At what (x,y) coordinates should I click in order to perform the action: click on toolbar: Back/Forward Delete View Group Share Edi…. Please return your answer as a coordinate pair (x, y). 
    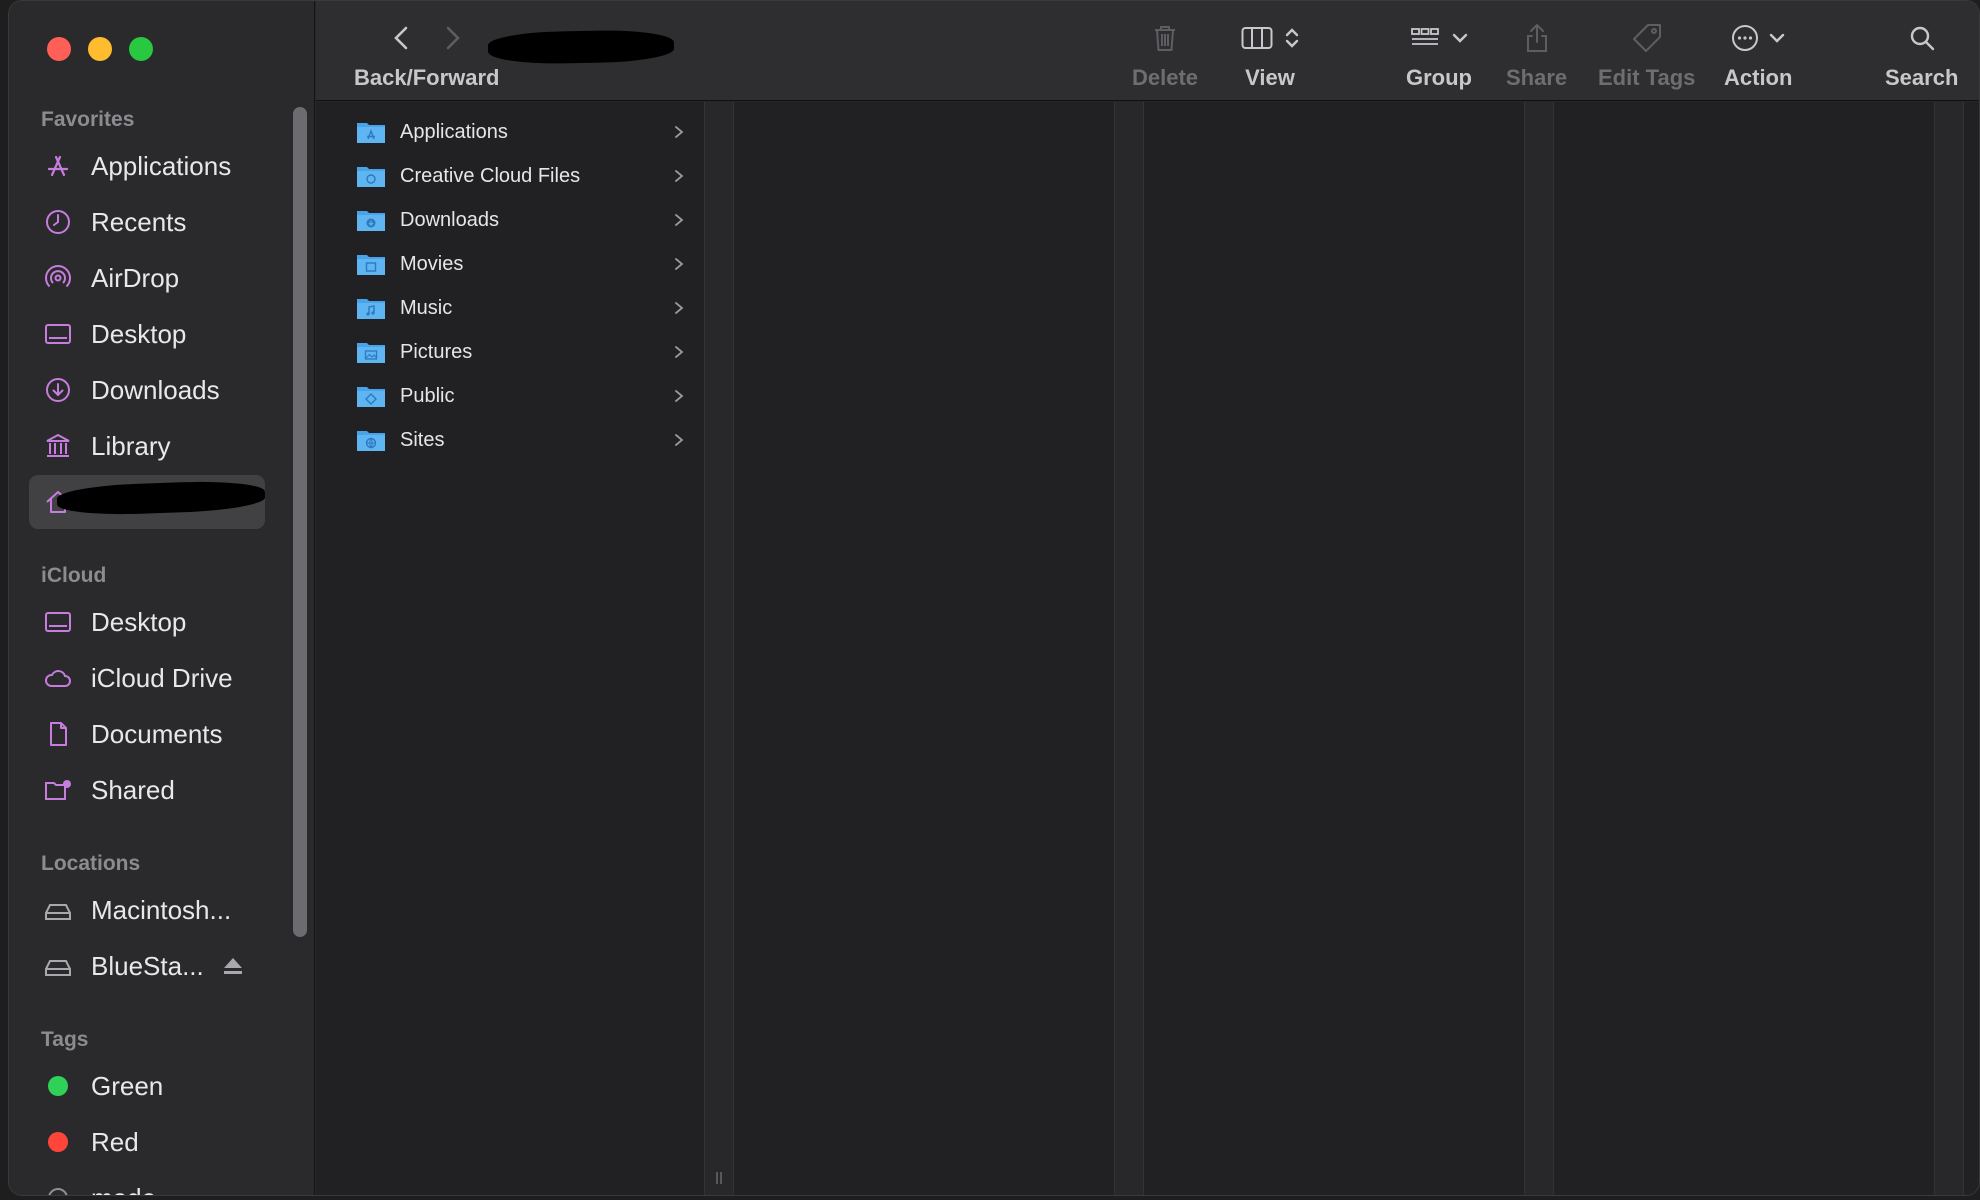
    Looking at the image, I should click on (1147, 51).